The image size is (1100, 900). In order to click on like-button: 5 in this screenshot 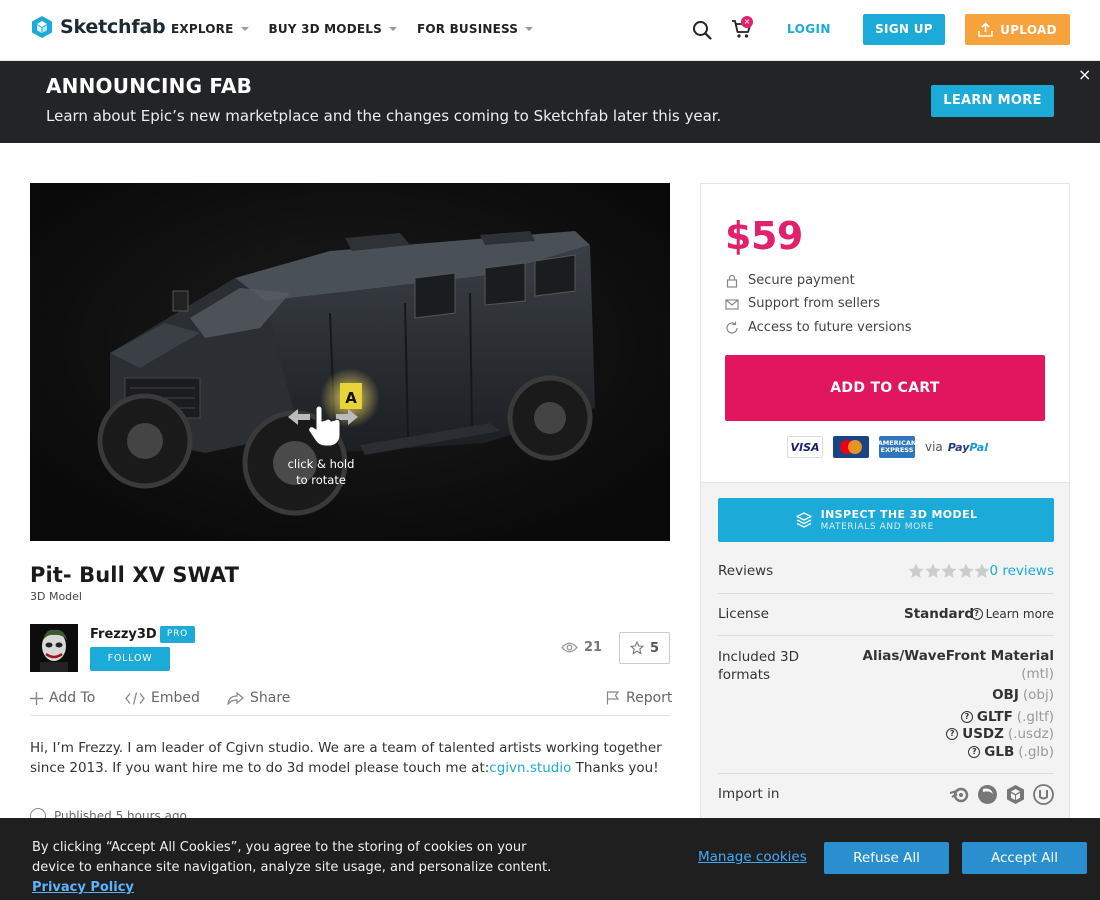, I will do `click(644, 648)`.